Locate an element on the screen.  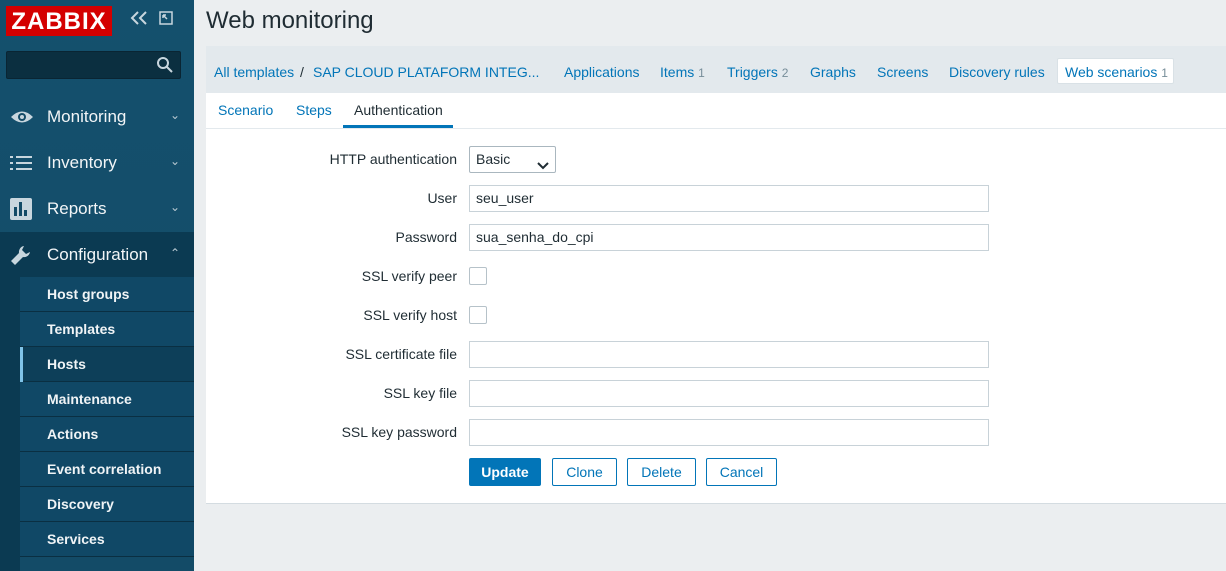
menu-label: Reports is located at coordinates (77, 208).